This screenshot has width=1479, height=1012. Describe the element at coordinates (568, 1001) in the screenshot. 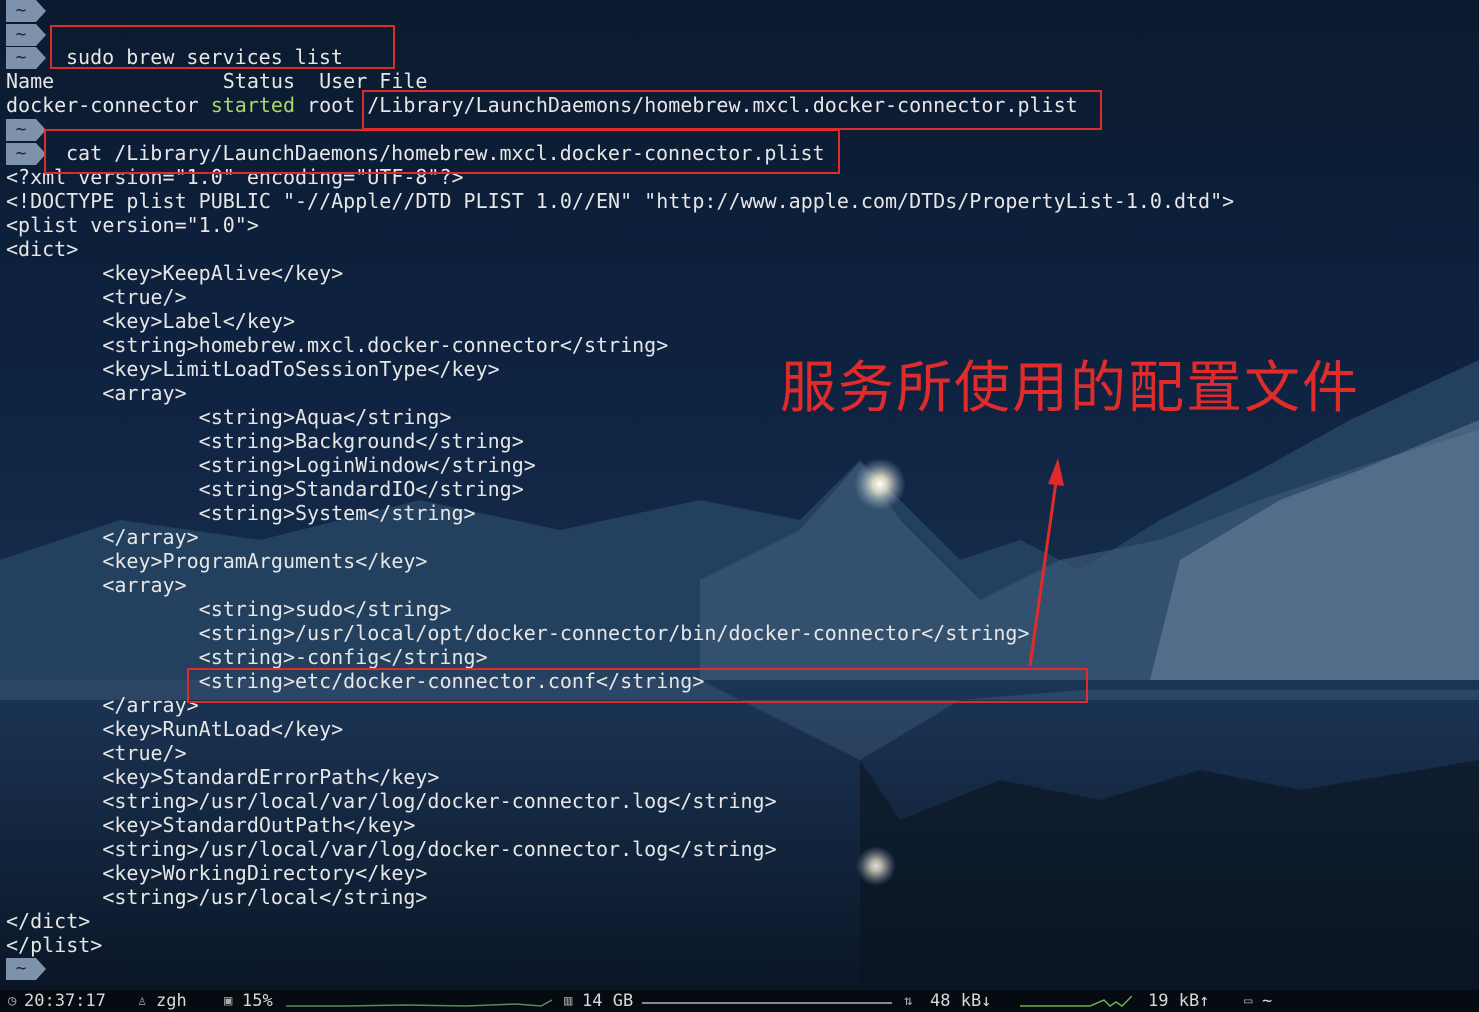

I see `memory-icon: ▥` at that location.